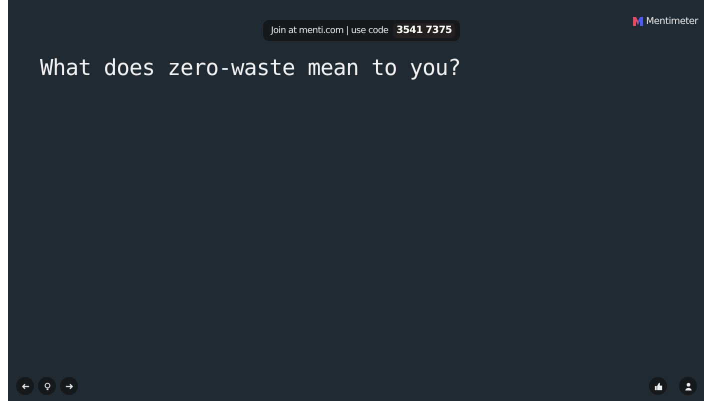 Image resolution: width=704 pixels, height=401 pixels. What do you see at coordinates (672, 21) in the screenshot?
I see `brand-name: Mentimeter` at bounding box center [672, 21].